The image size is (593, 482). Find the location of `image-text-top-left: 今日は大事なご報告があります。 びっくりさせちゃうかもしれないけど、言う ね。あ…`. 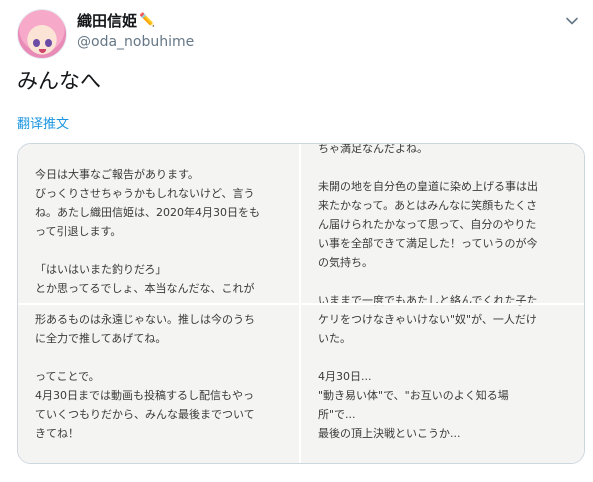

image-text-top-left: 今日は大事なご報告があります。 びっくりさせちゃうかもしれないけど、言う ね。あ… is located at coordinates (147, 231).